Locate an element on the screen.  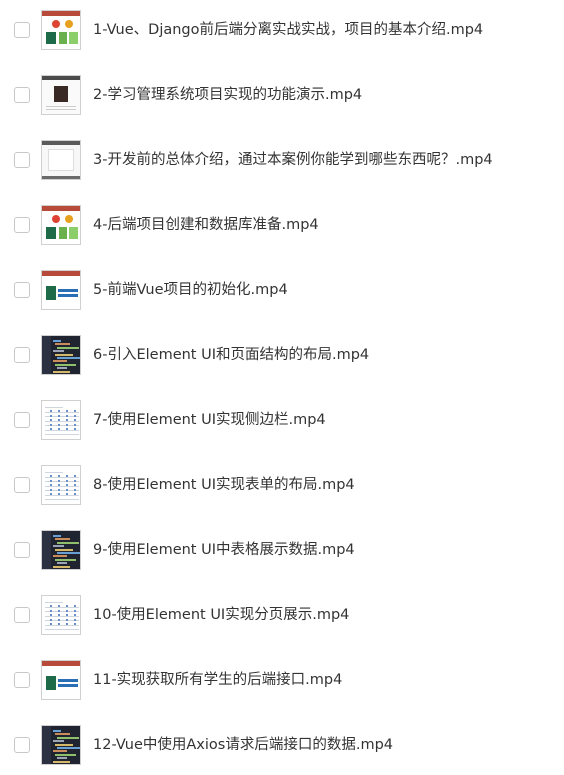
file-row: 5-前端Vue项目的初始化.mp4 is located at coordinates (282, 292).